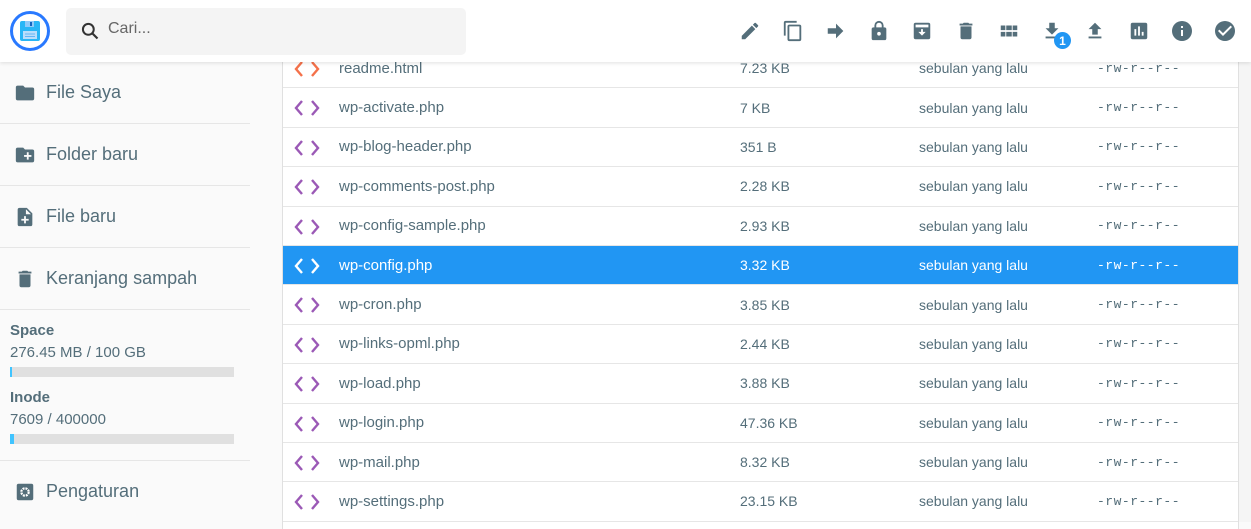 This screenshot has width=1251, height=529. I want to click on usage-chart-button, so click(1139, 31).